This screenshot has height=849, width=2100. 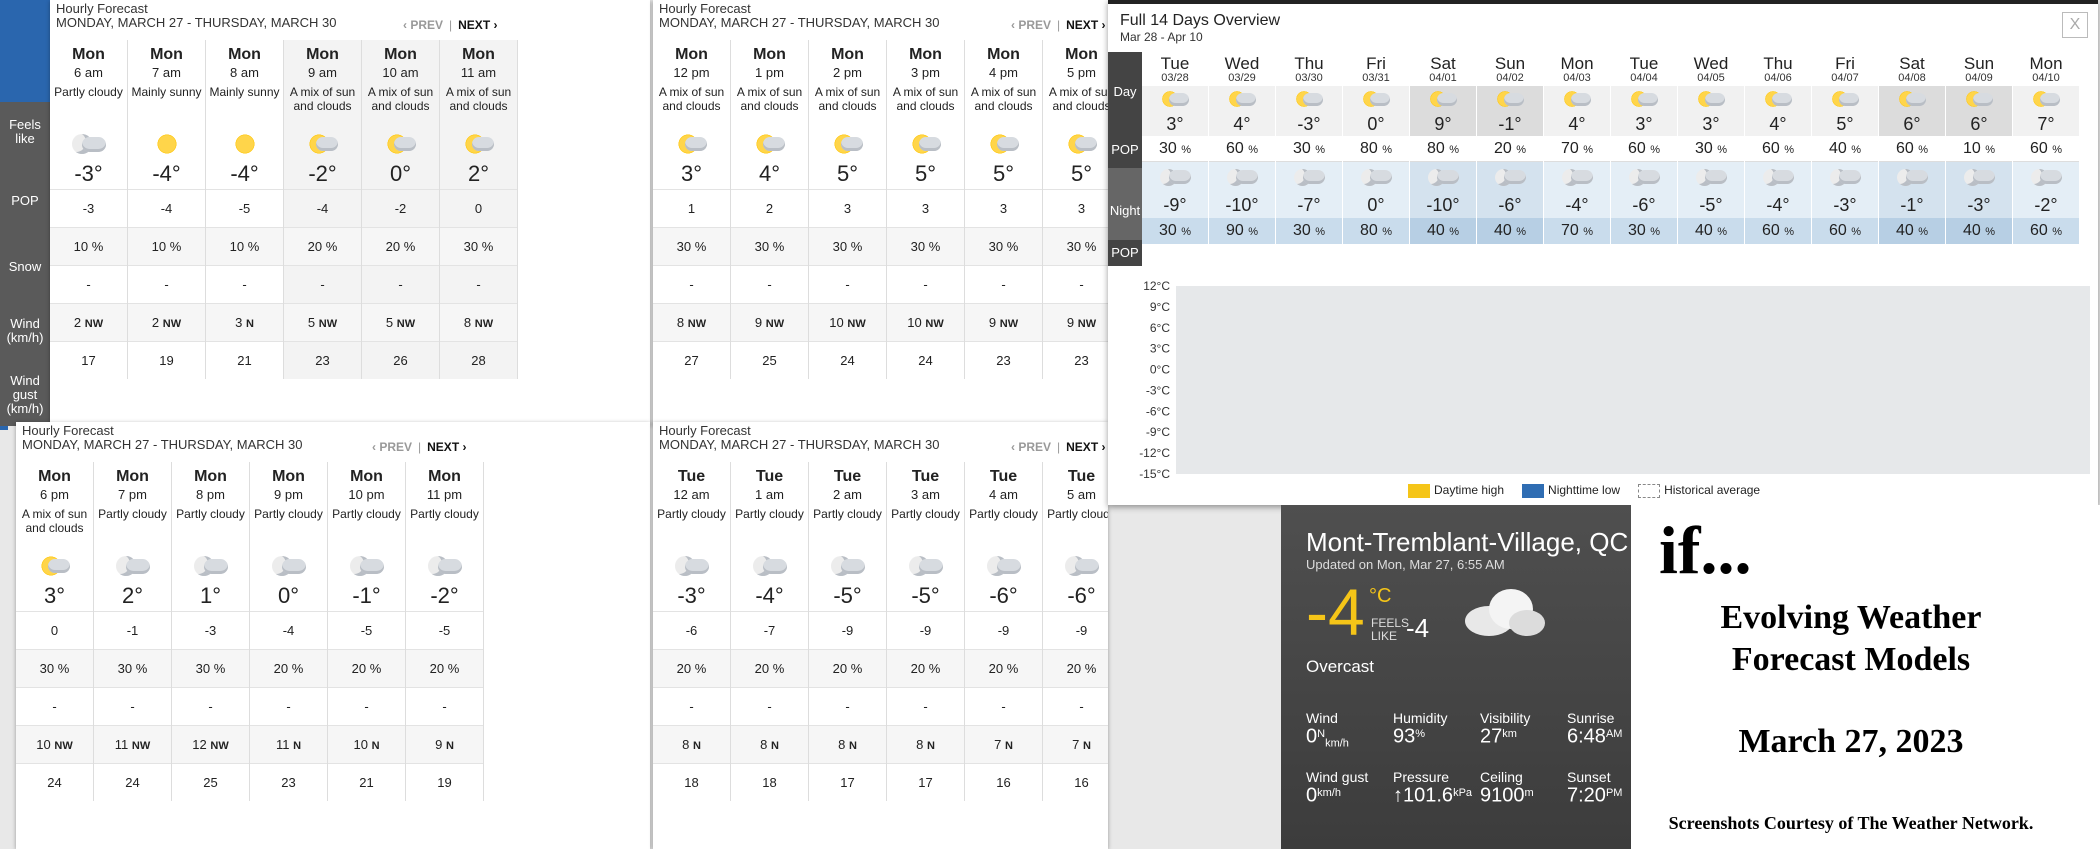 What do you see at coordinates (1003, 360) in the screenshot?
I see `hour-wind-gust: 23` at bounding box center [1003, 360].